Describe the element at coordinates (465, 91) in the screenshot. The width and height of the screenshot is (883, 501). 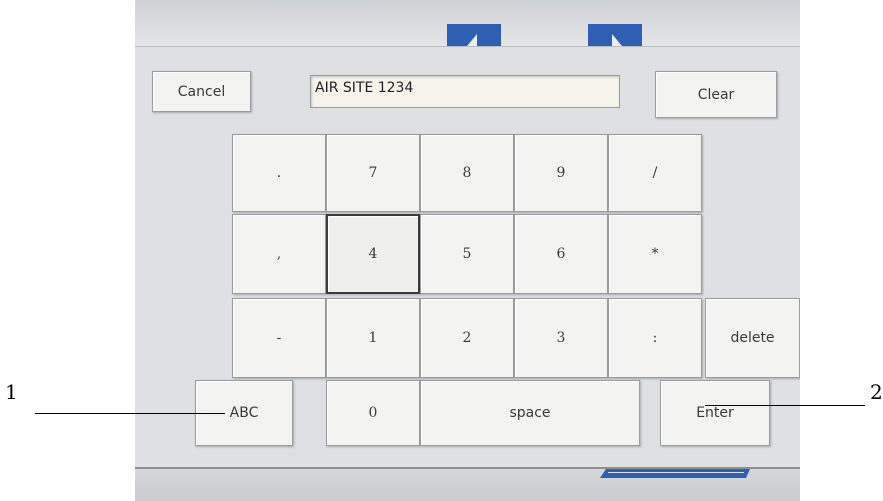
I see `text-entry-field: AIR SITE 1234` at that location.